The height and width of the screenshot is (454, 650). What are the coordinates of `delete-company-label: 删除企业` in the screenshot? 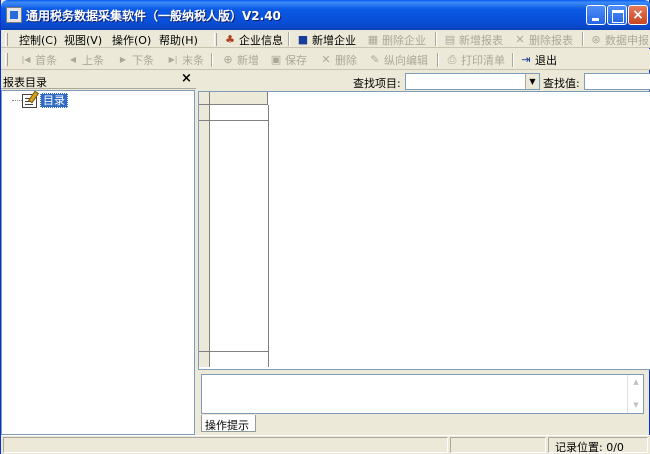 It's located at (404, 40).